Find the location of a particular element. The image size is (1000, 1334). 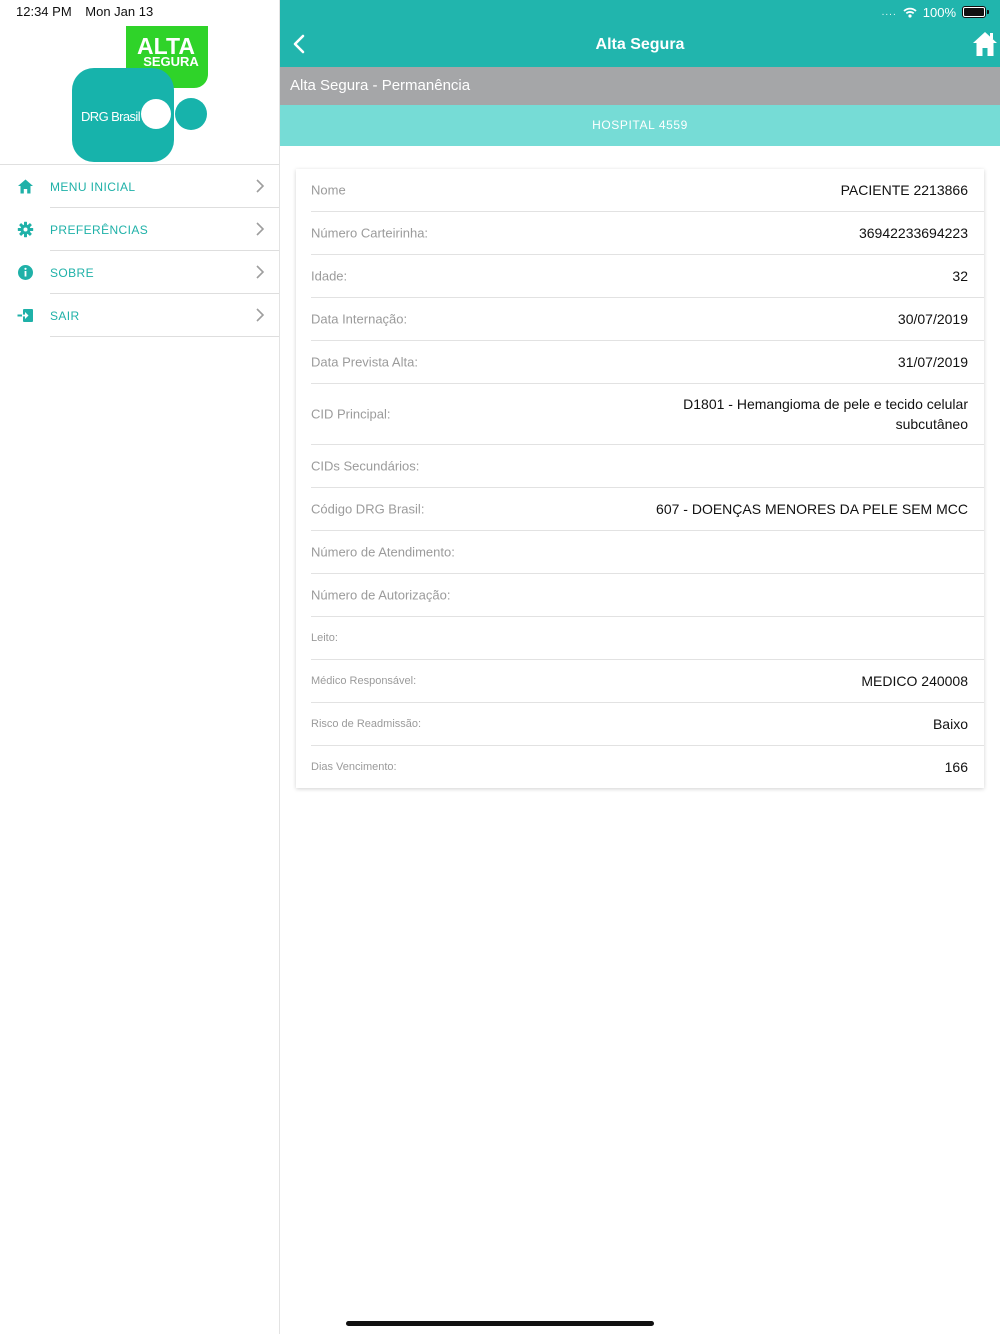

exit-icon is located at coordinates (25, 315).